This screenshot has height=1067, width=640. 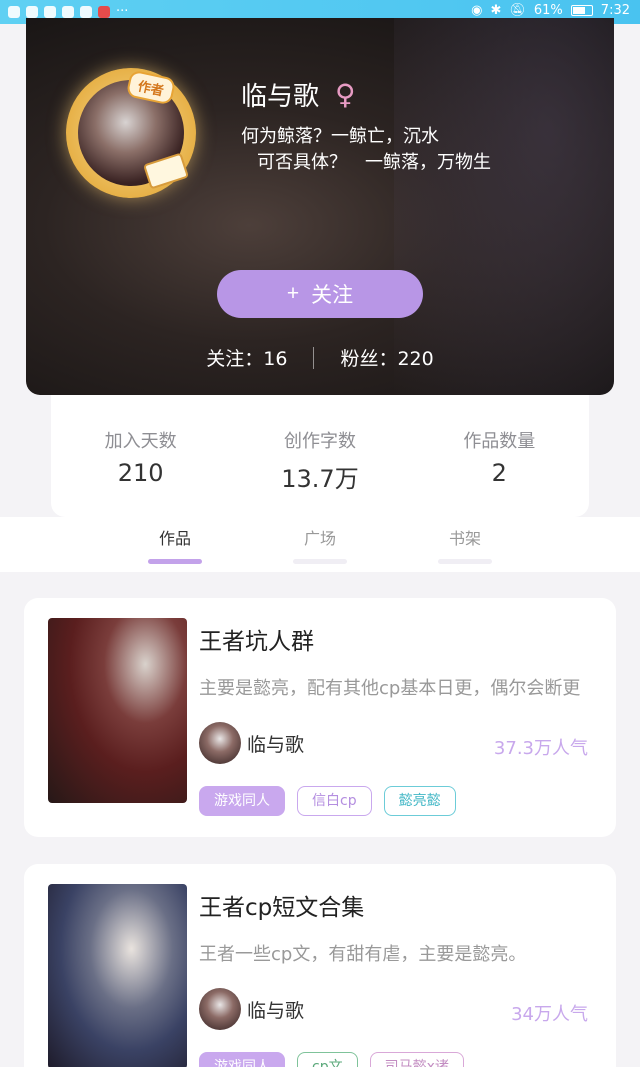 I want to click on divider, so click(x=314, y=357).